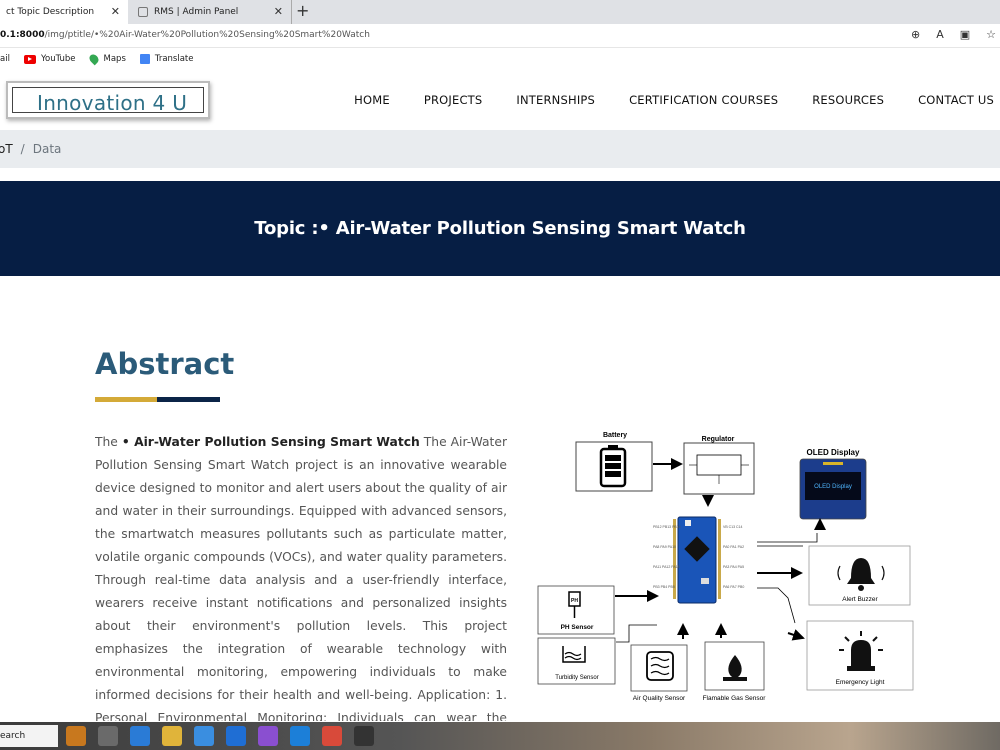 The height and width of the screenshot is (750, 1000). I want to click on svg-text: PB3 PB4 PB5, so click(664, 587).